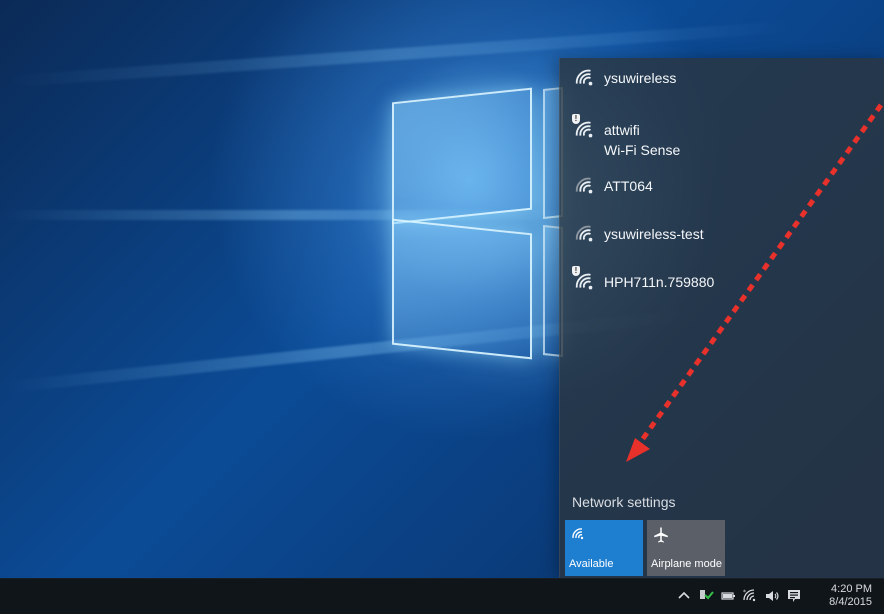 The image size is (884, 614). I want to click on network-name: attwifi, so click(622, 130).